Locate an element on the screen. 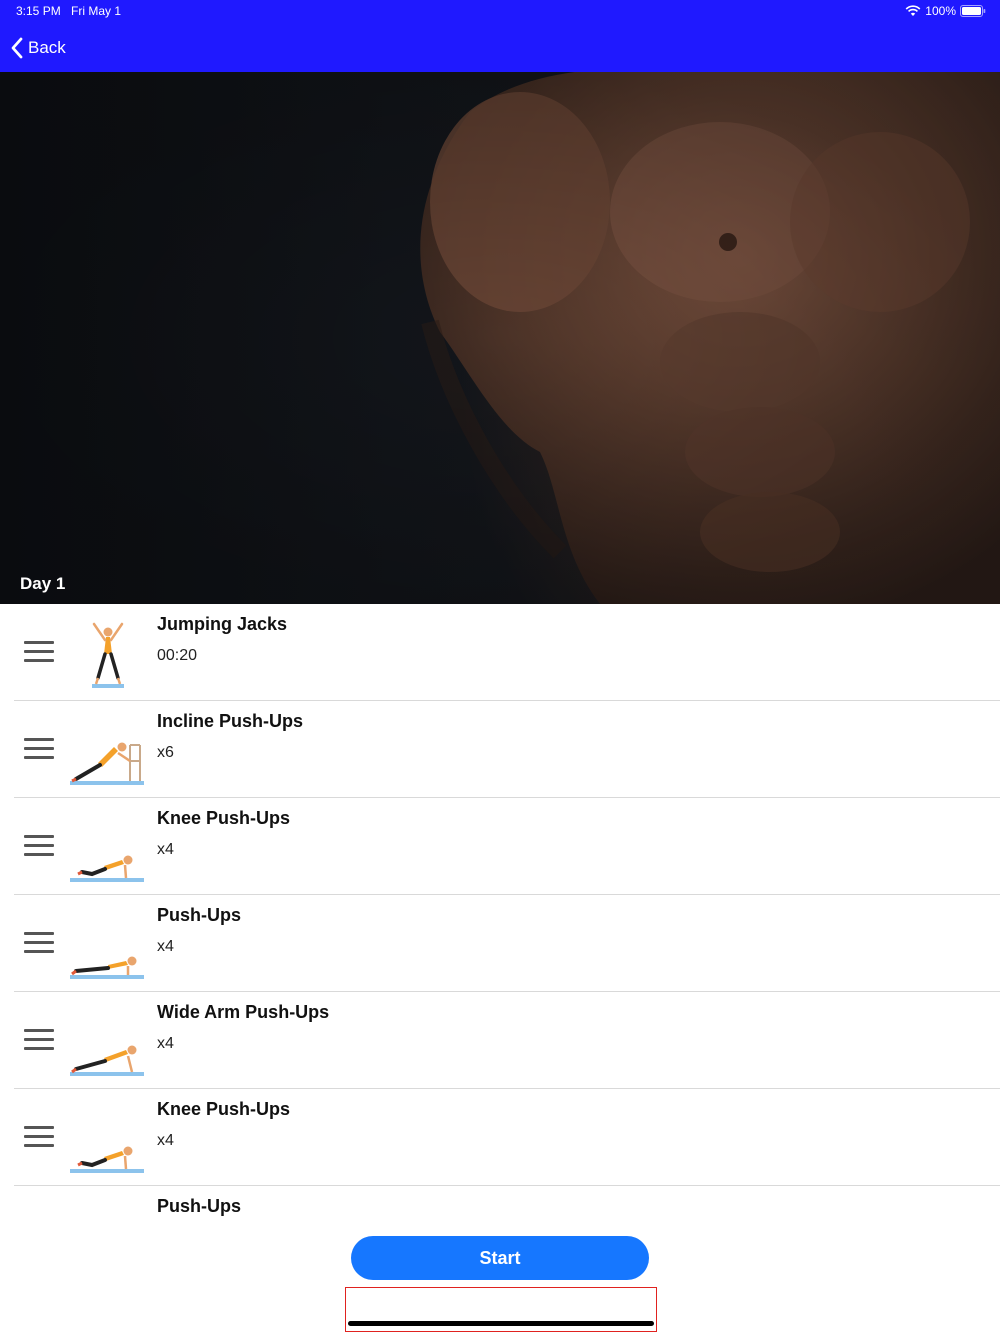 This screenshot has height=1334, width=1000. back-button: Back is located at coordinates (38, 48).